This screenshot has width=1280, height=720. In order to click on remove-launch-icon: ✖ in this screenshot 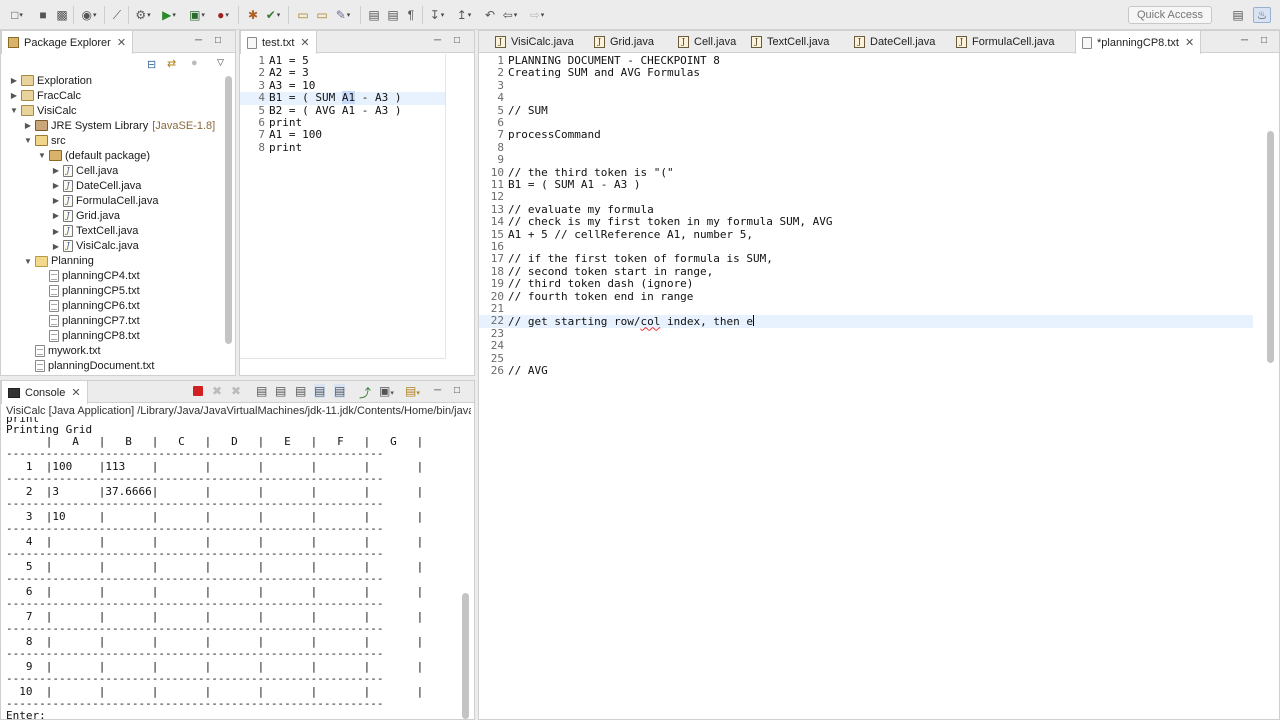, I will do `click(217, 391)`.